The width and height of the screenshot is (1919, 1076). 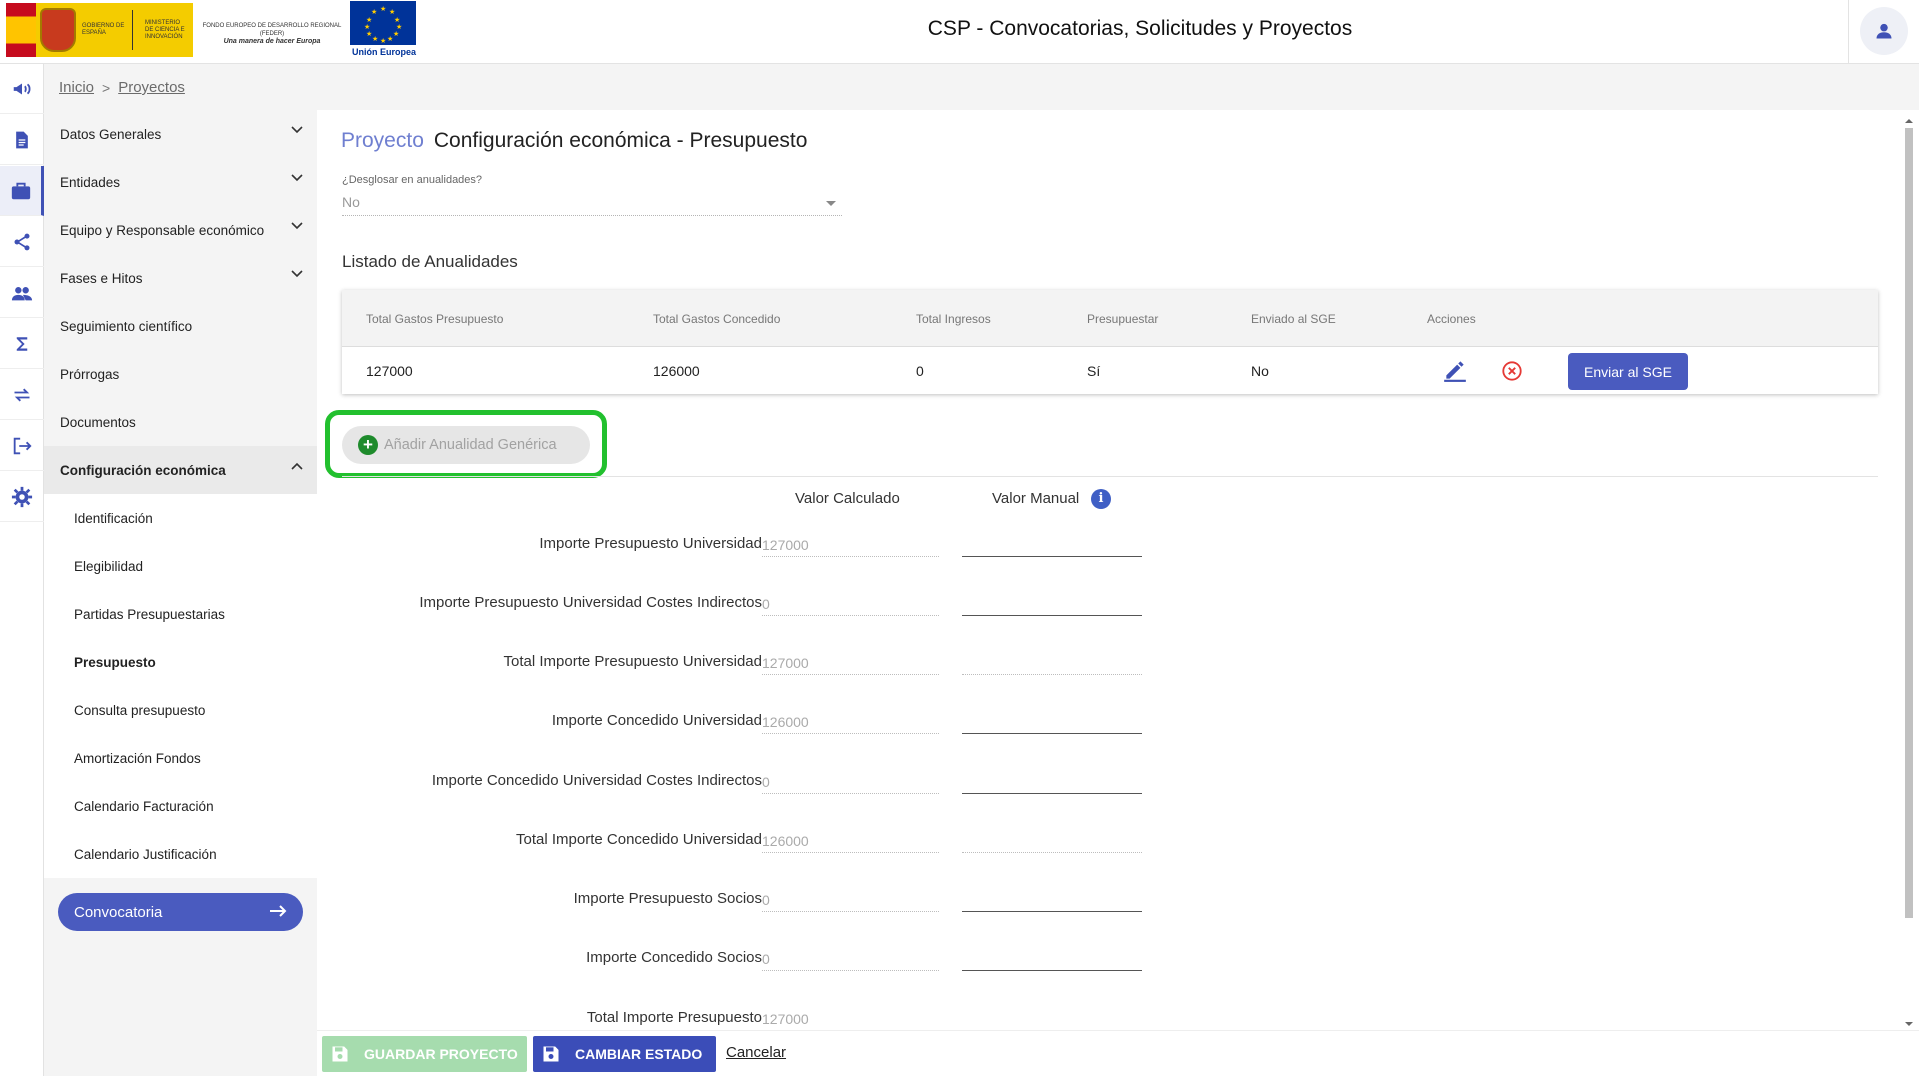 What do you see at coordinates (656, 720) in the screenshot?
I see `row-label: Importe Concedido Universidad` at bounding box center [656, 720].